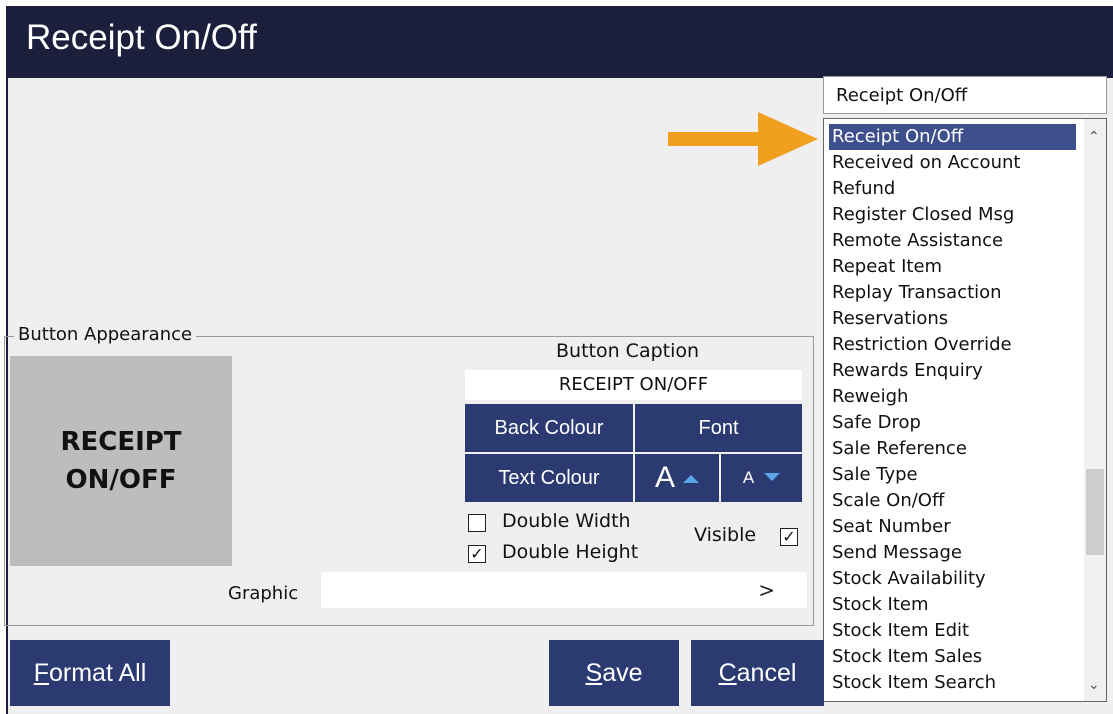 The width and height of the screenshot is (1113, 714). Describe the element at coordinates (955, 605) in the screenshot. I see `list-item: Stock Item` at that location.